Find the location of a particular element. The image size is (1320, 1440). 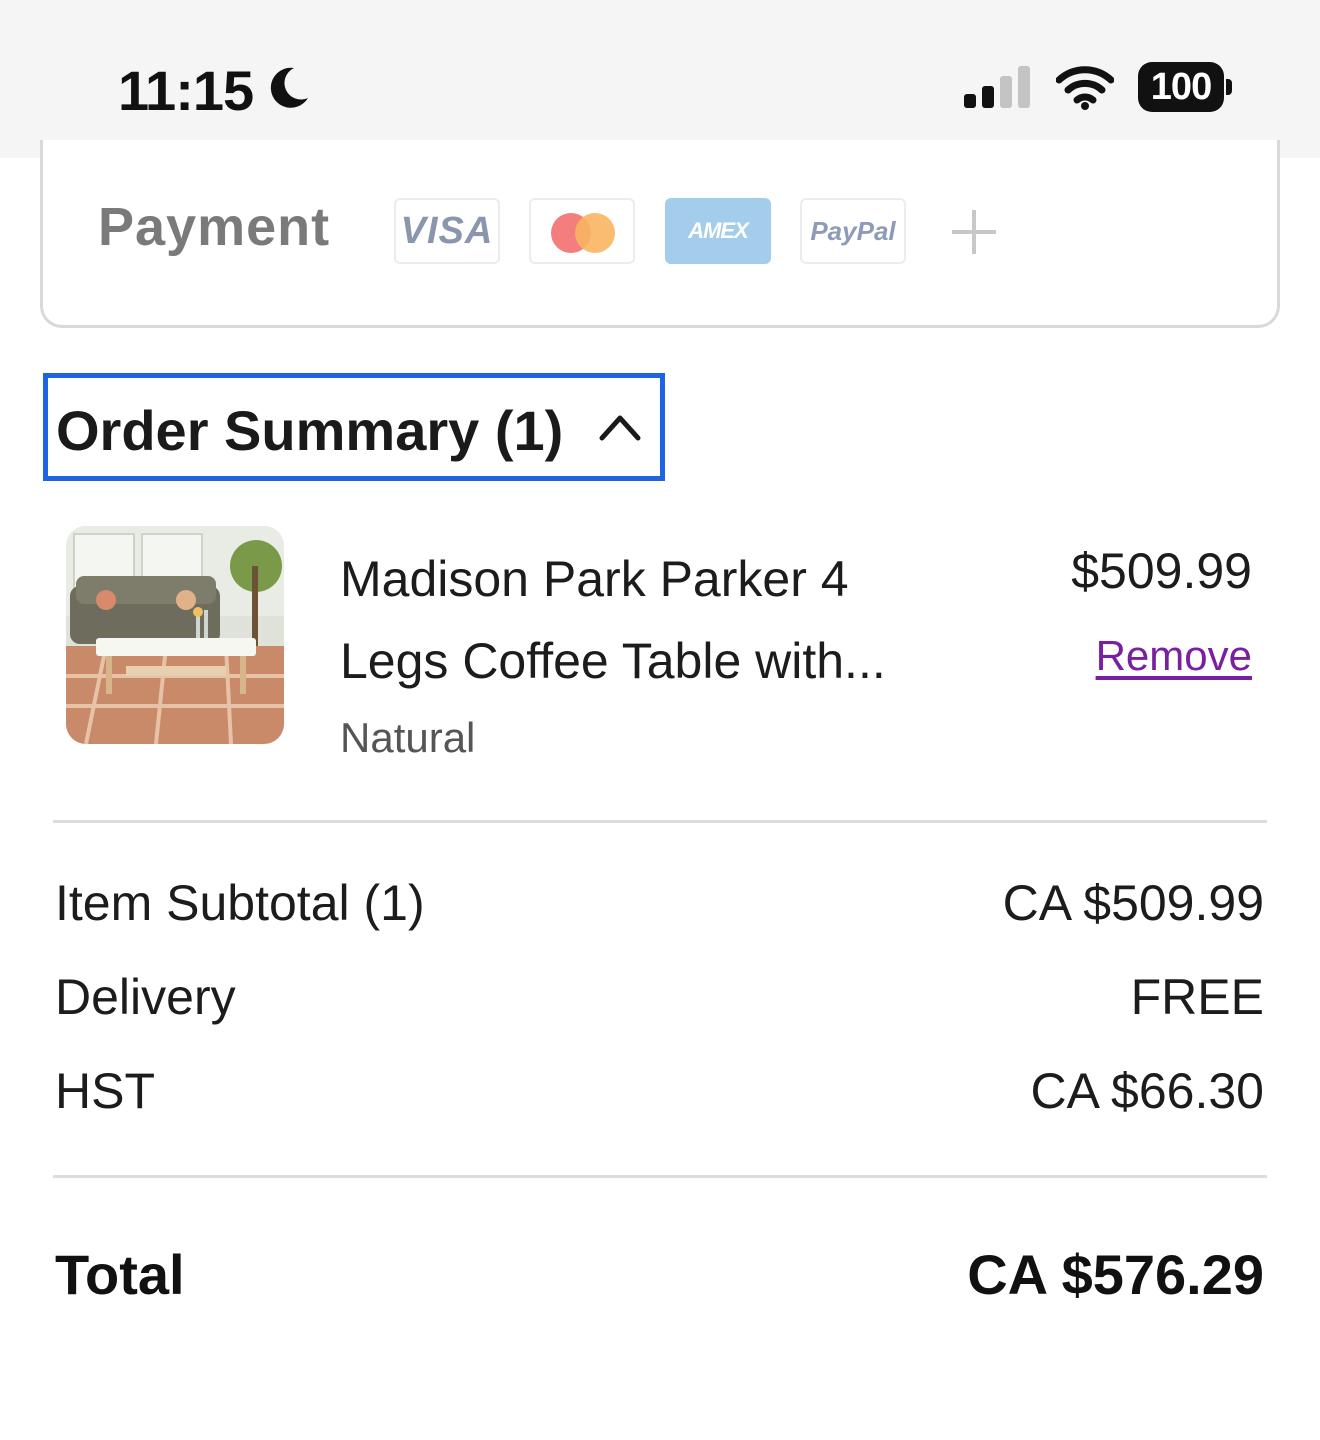

add-payment-plus-icon is located at coordinates (974, 232).